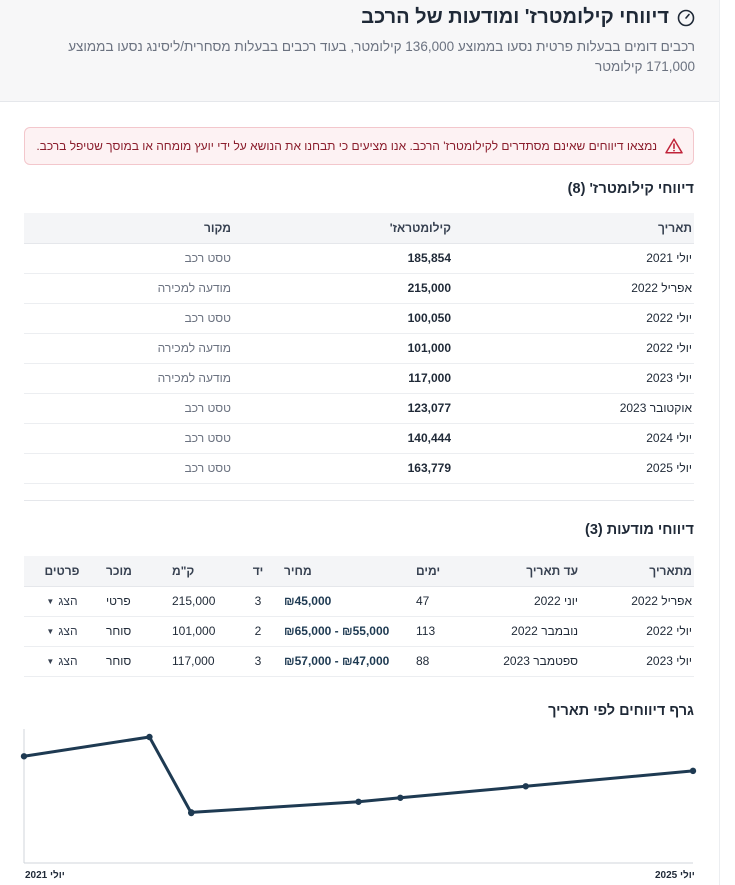 This screenshot has height=885, width=735. I want to click on row-mileage: 140,444, so click(351, 438).